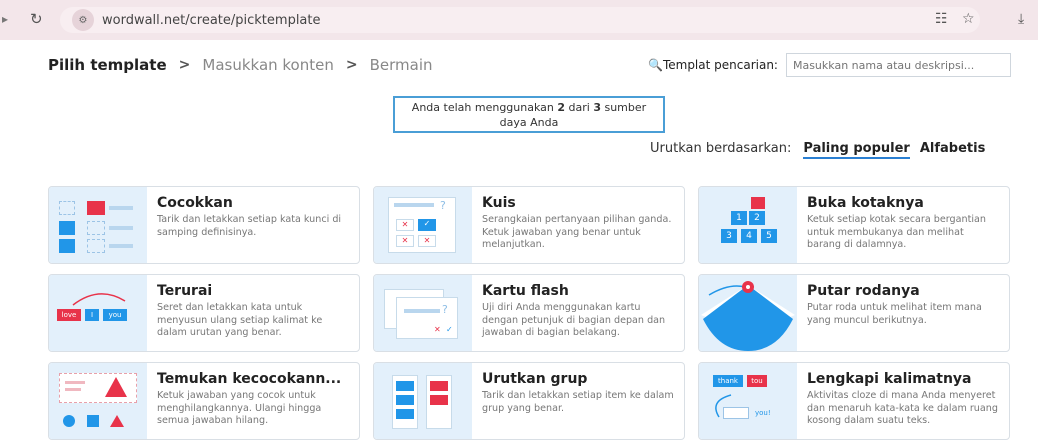 This screenshot has width=1038, height=448. Describe the element at coordinates (482, 107) in the screenshot. I see `usage-text: Anda telah menggunakan` at that location.